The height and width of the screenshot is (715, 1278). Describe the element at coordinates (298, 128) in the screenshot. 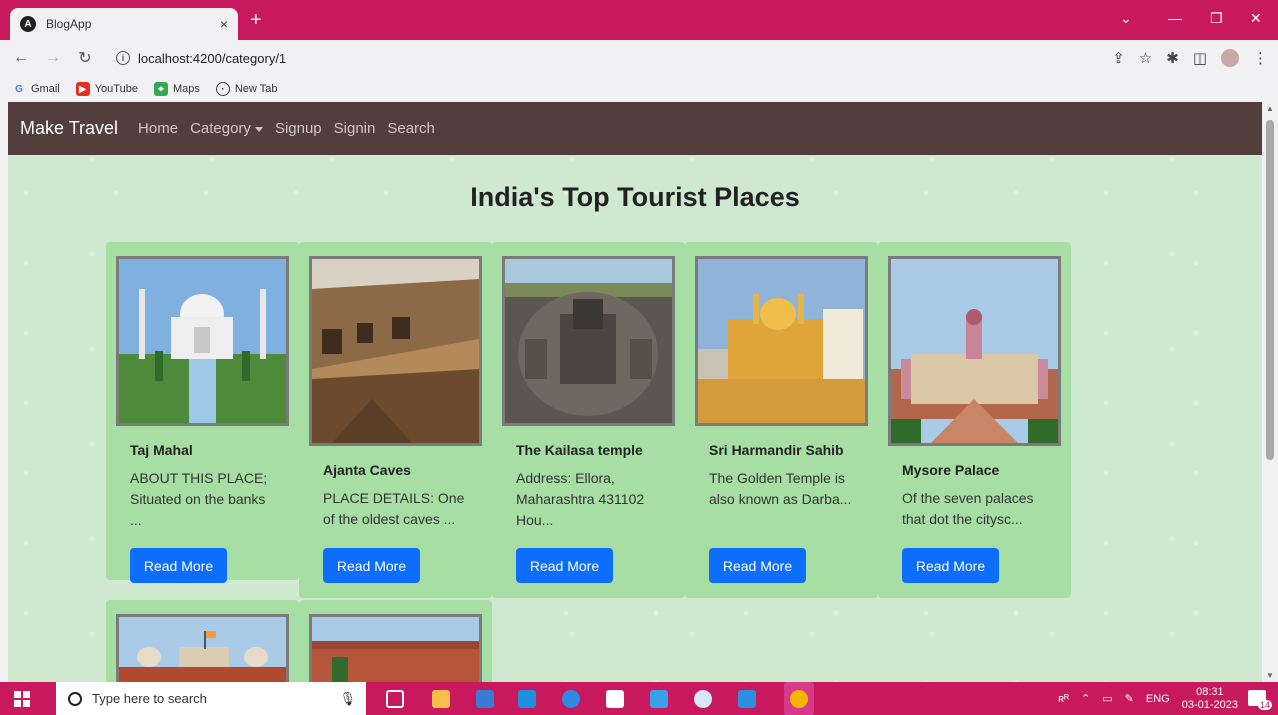

I see `nav-link-signup: Signup` at that location.